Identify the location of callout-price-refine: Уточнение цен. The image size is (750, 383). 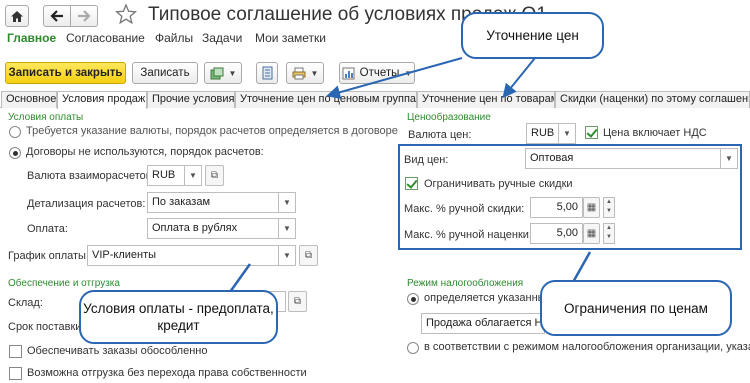
(532, 35).